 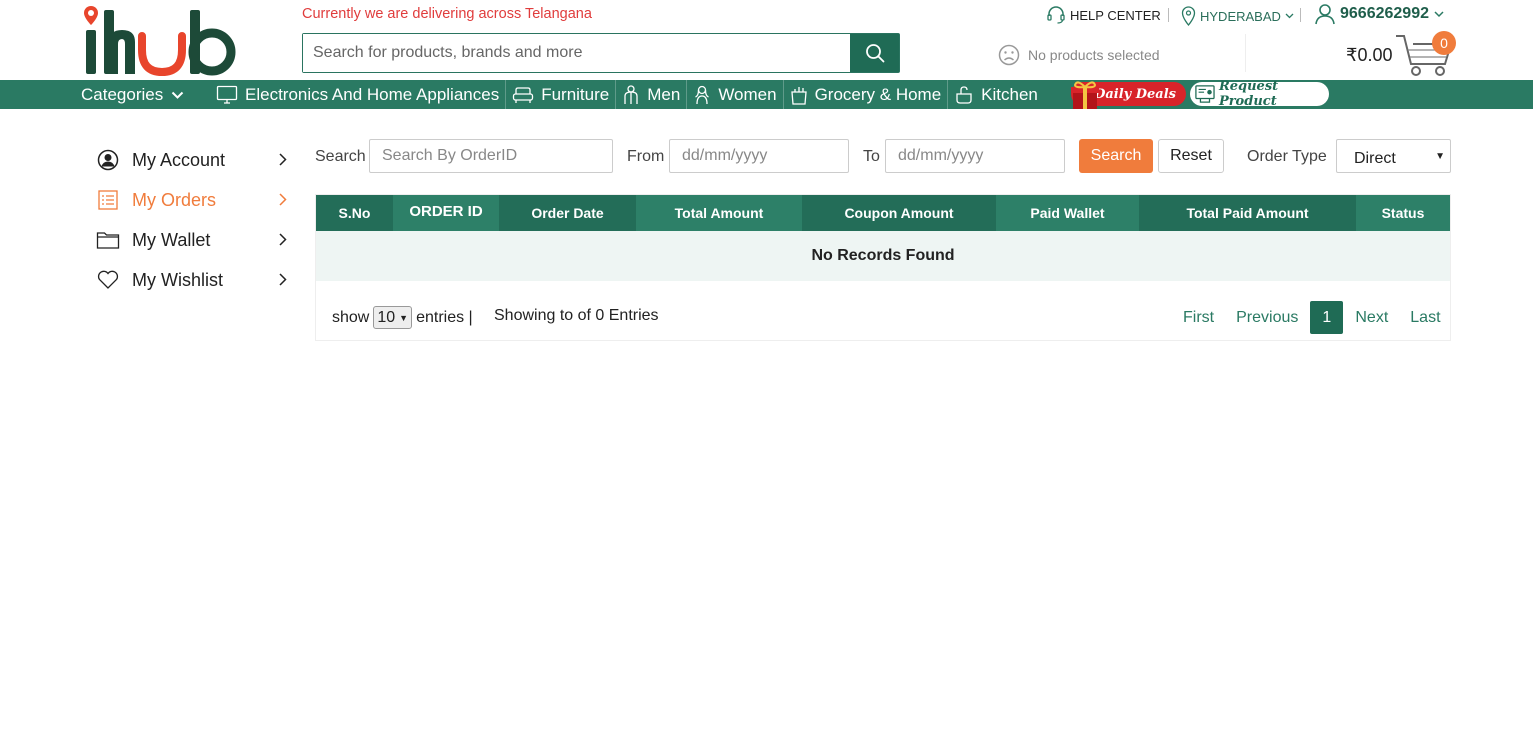 I want to click on sidebar-item-label: My Orders, so click(x=174, y=199).